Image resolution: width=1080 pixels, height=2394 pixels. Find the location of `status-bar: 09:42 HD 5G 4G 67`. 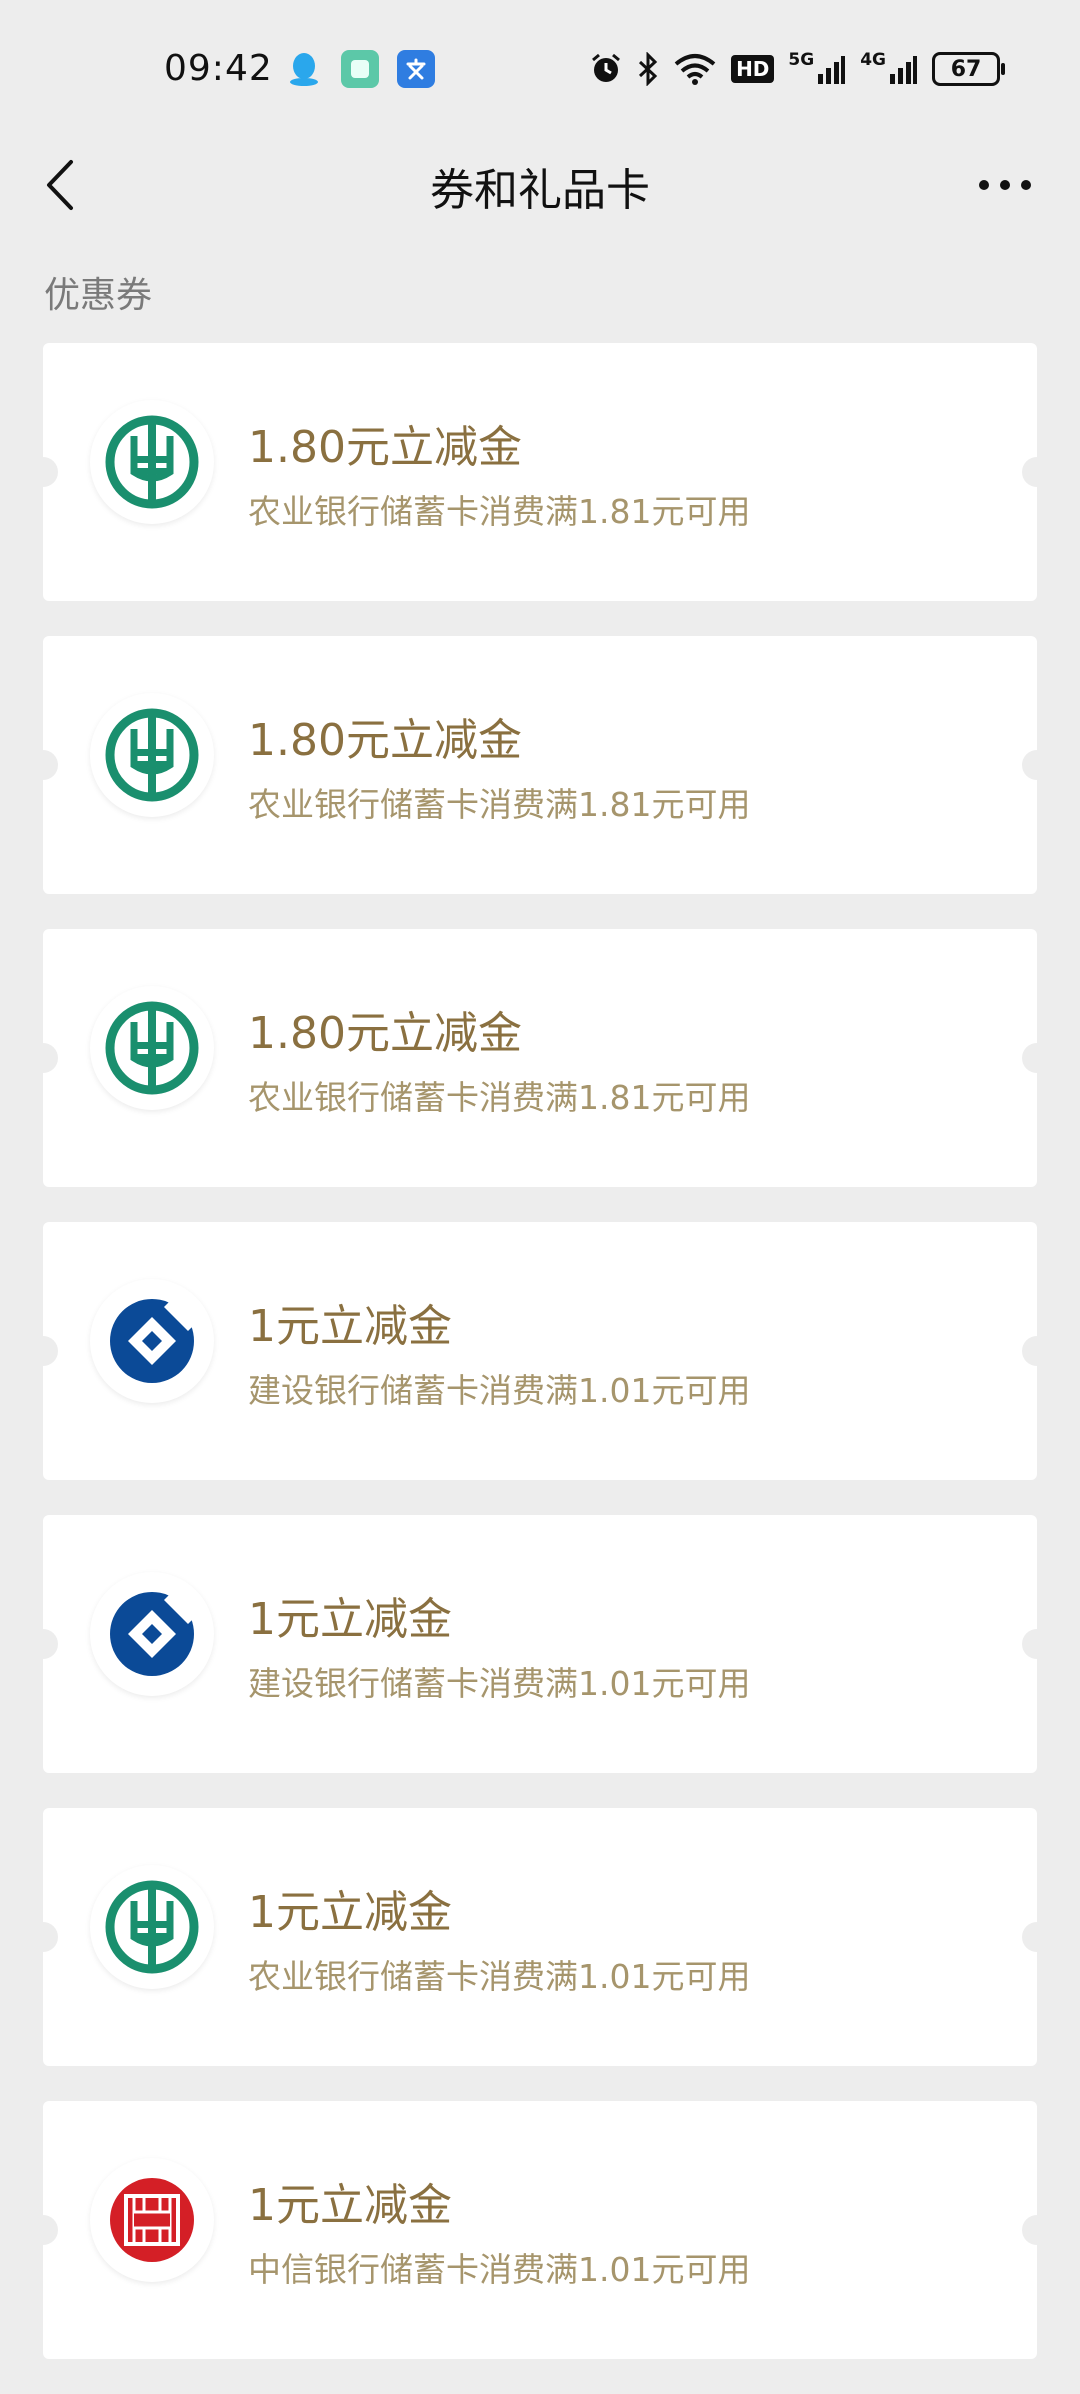

status-bar: 09:42 HD 5G 4G 67 is located at coordinates (540, 70).